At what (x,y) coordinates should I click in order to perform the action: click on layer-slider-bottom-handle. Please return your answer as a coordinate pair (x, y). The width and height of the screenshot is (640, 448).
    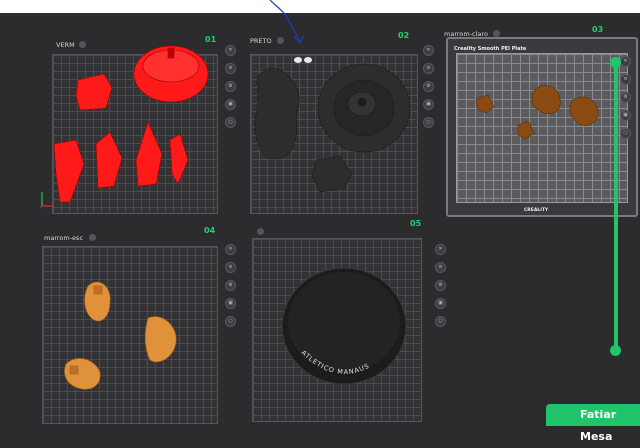
    Looking at the image, I should click on (615, 350).